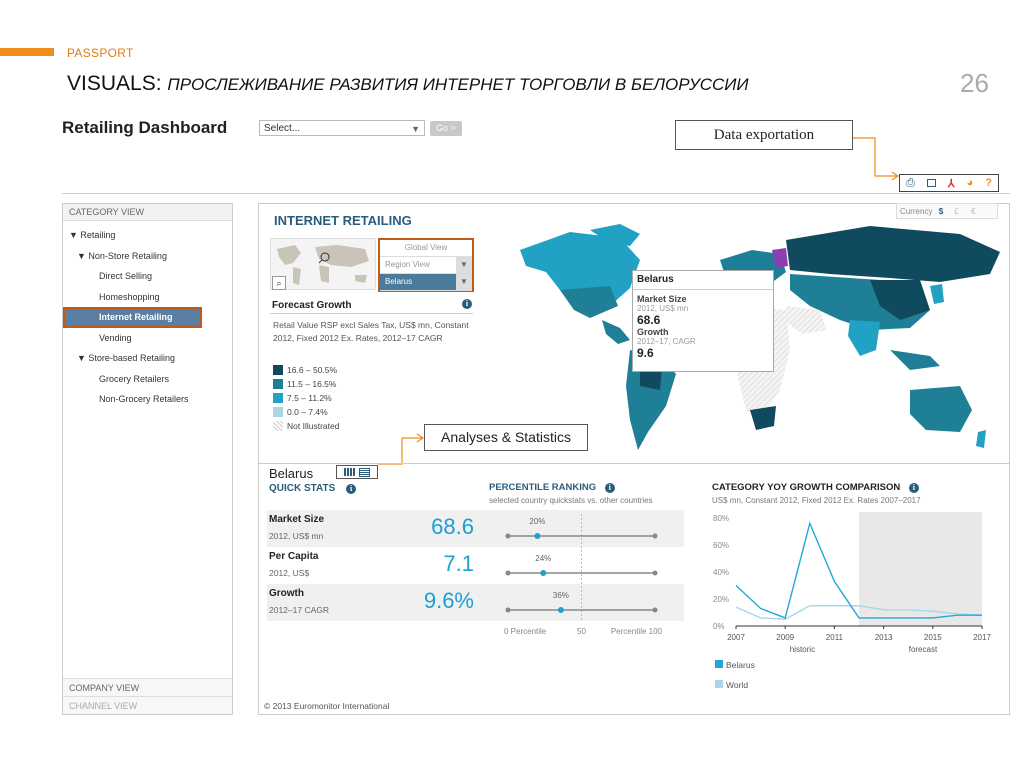 The height and width of the screenshot is (768, 1024). I want to click on axis-label: Percentile 100, so click(637, 631).